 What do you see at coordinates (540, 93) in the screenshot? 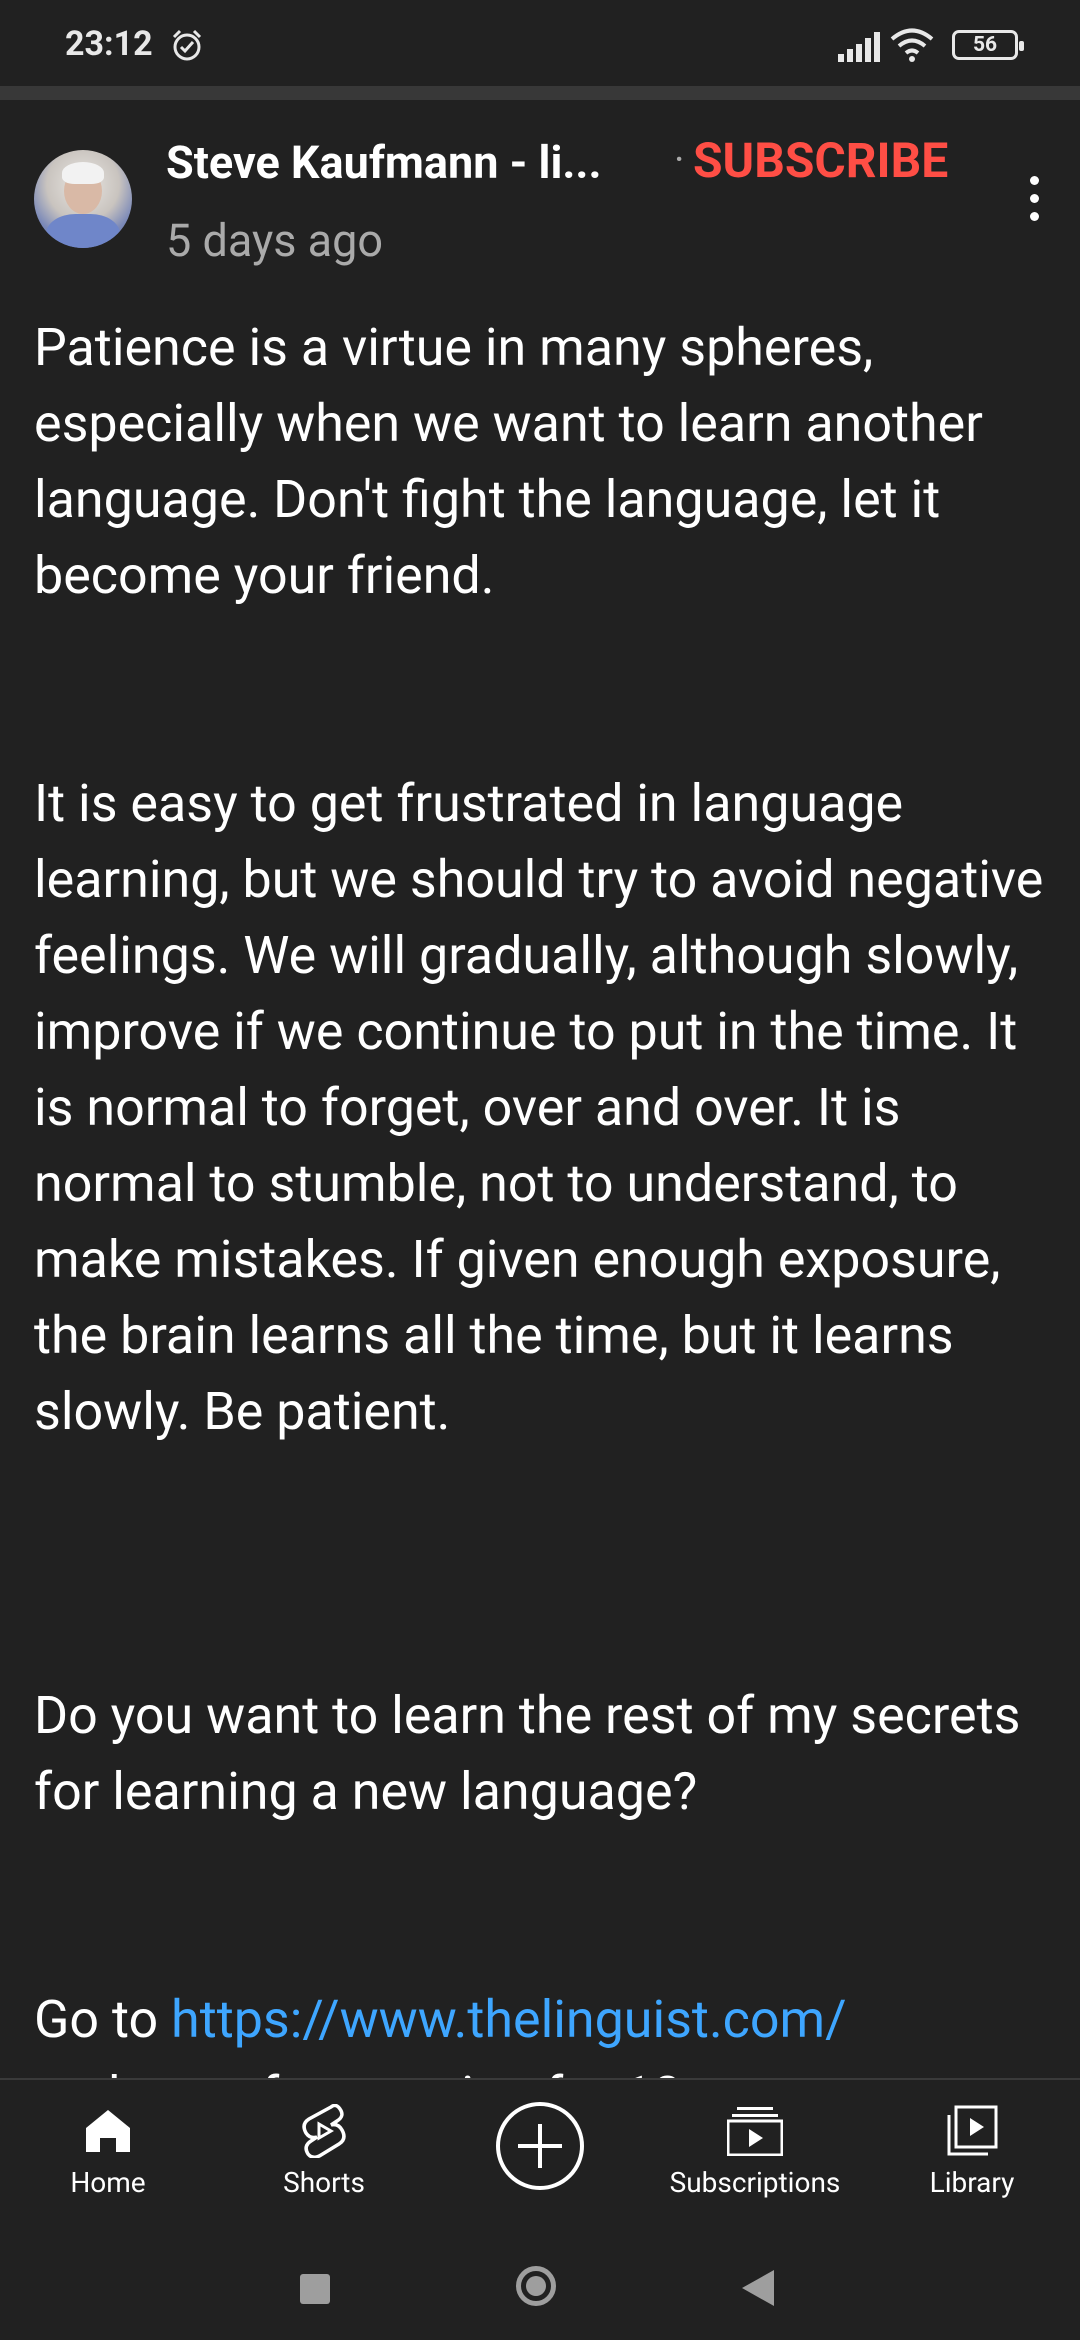
I see `top-divider` at bounding box center [540, 93].